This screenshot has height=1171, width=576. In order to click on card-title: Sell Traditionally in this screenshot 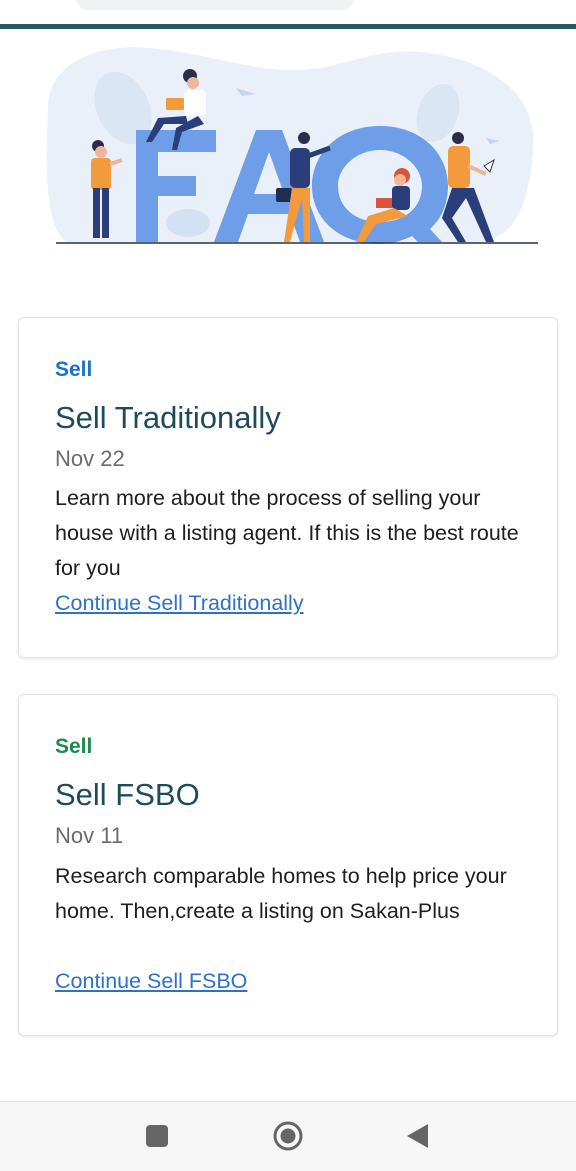, I will do `click(168, 417)`.